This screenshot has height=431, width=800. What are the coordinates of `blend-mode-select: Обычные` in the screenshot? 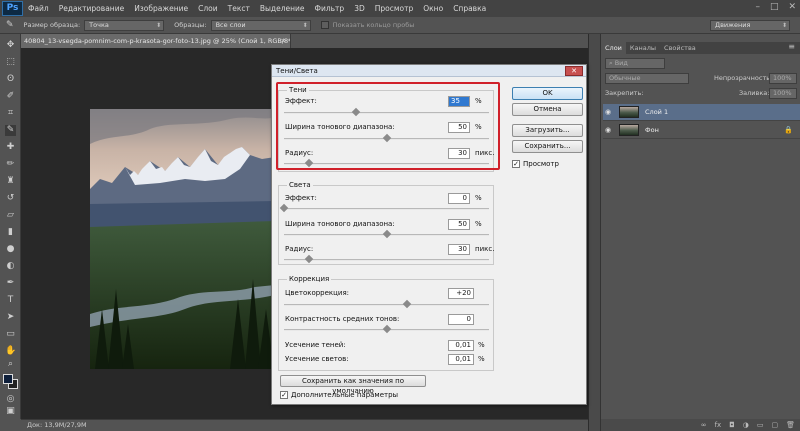 It's located at (647, 78).